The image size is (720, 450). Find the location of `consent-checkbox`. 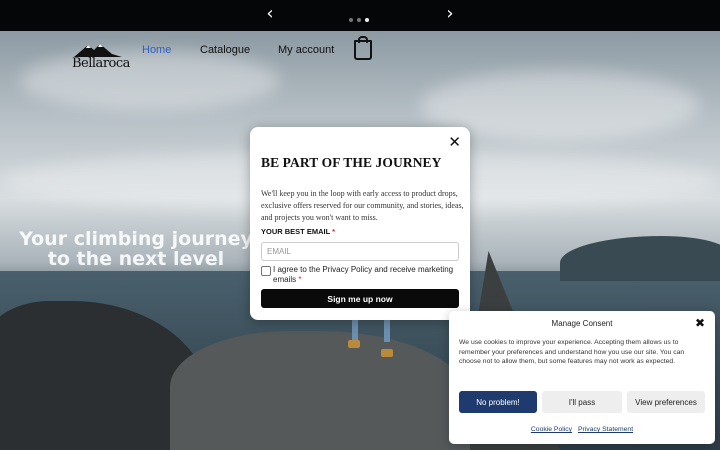

consent-checkbox is located at coordinates (266, 271).